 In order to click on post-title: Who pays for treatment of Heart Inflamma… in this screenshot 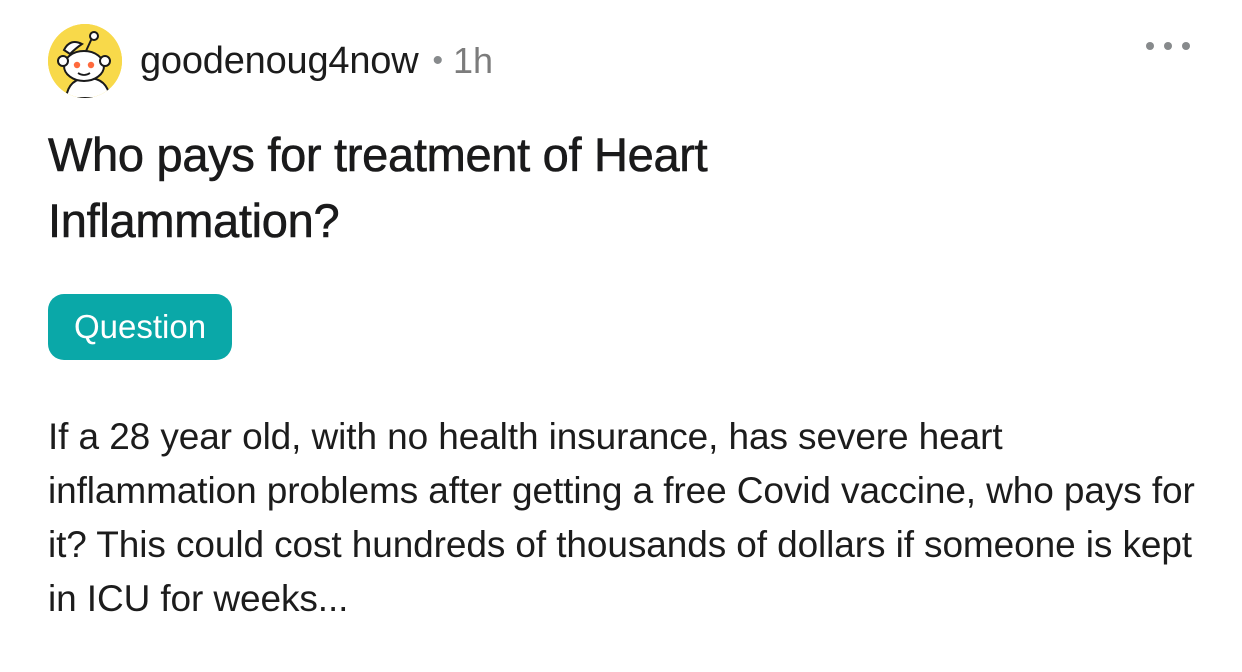, I will do `click(498, 188)`.